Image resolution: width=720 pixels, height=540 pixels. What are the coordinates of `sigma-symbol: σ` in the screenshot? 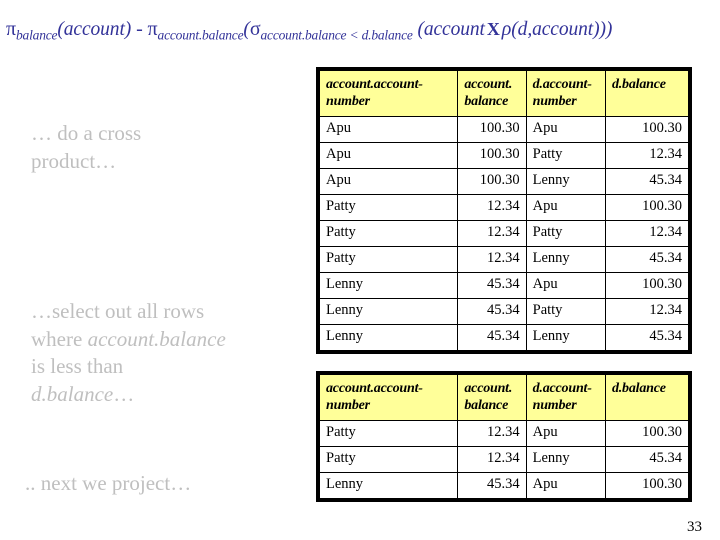 It's located at (255, 29).